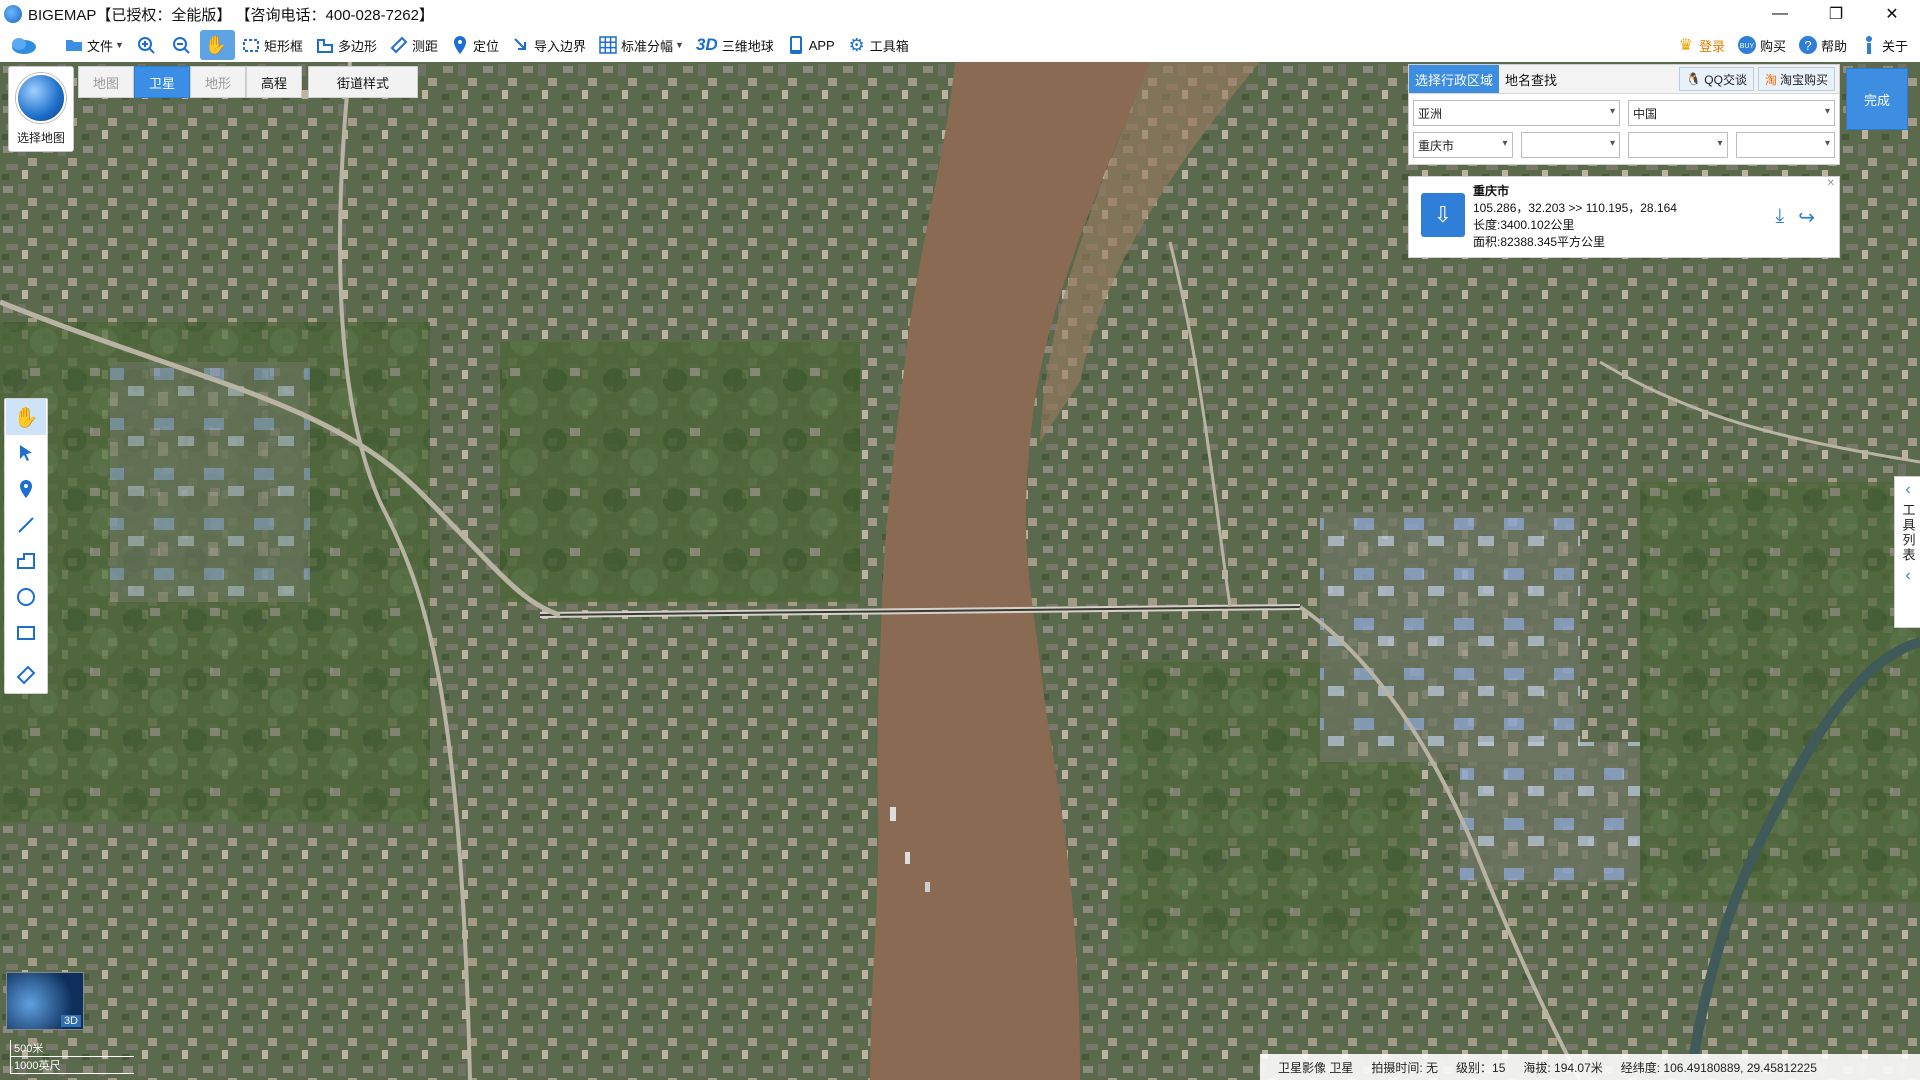 Image resolution: width=1920 pixels, height=1080 pixels. I want to click on town-select, so click(1678, 145).